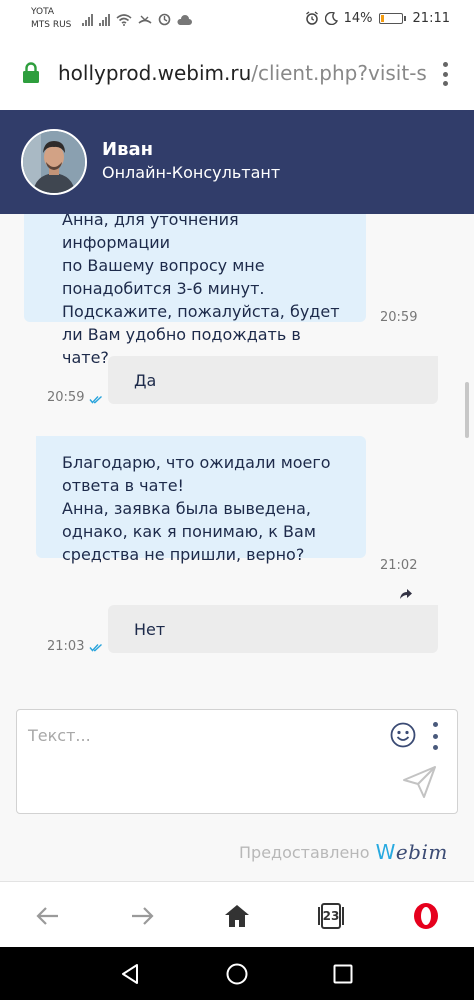 The image size is (474, 1000). I want to click on missed-call-icon, so click(145, 19).